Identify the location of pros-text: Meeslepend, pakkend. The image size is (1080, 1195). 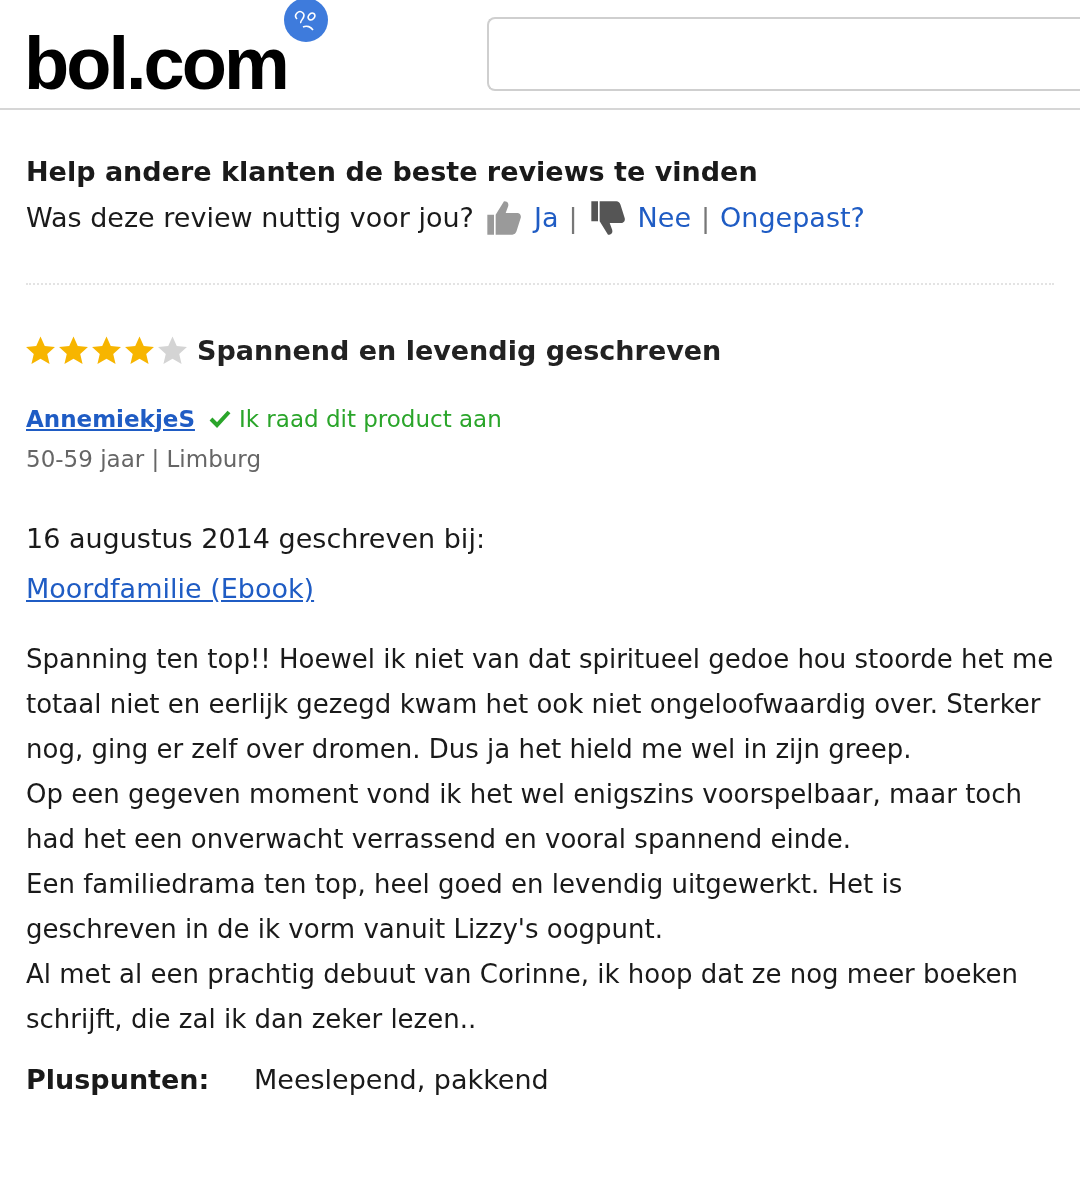
(401, 1079).